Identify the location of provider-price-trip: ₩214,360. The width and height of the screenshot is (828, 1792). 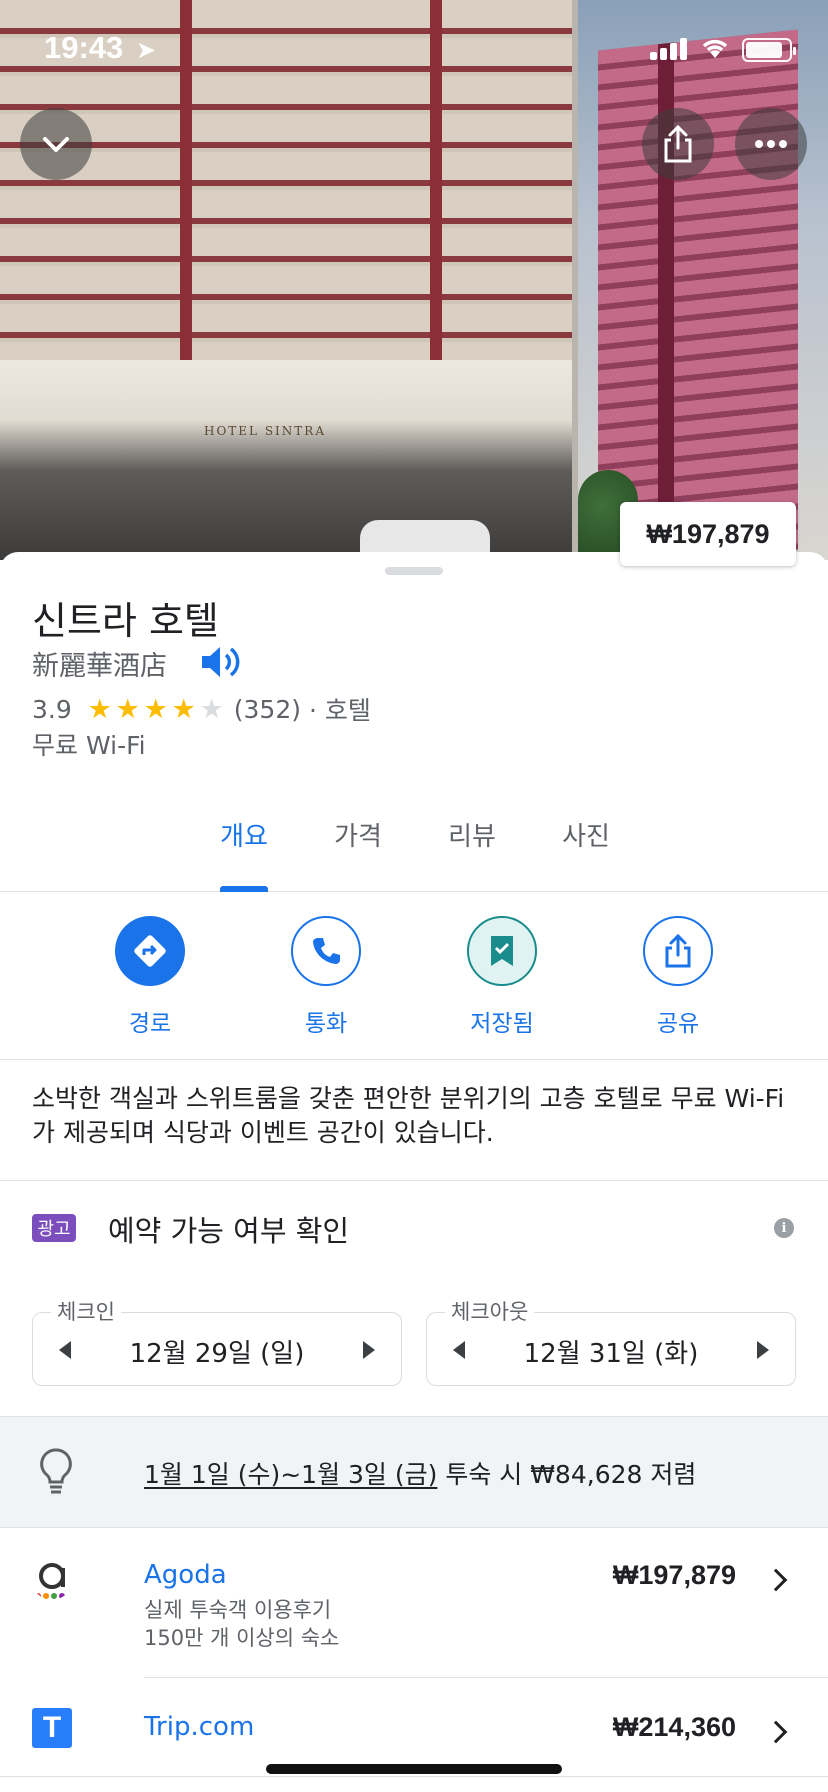
(674, 1727).